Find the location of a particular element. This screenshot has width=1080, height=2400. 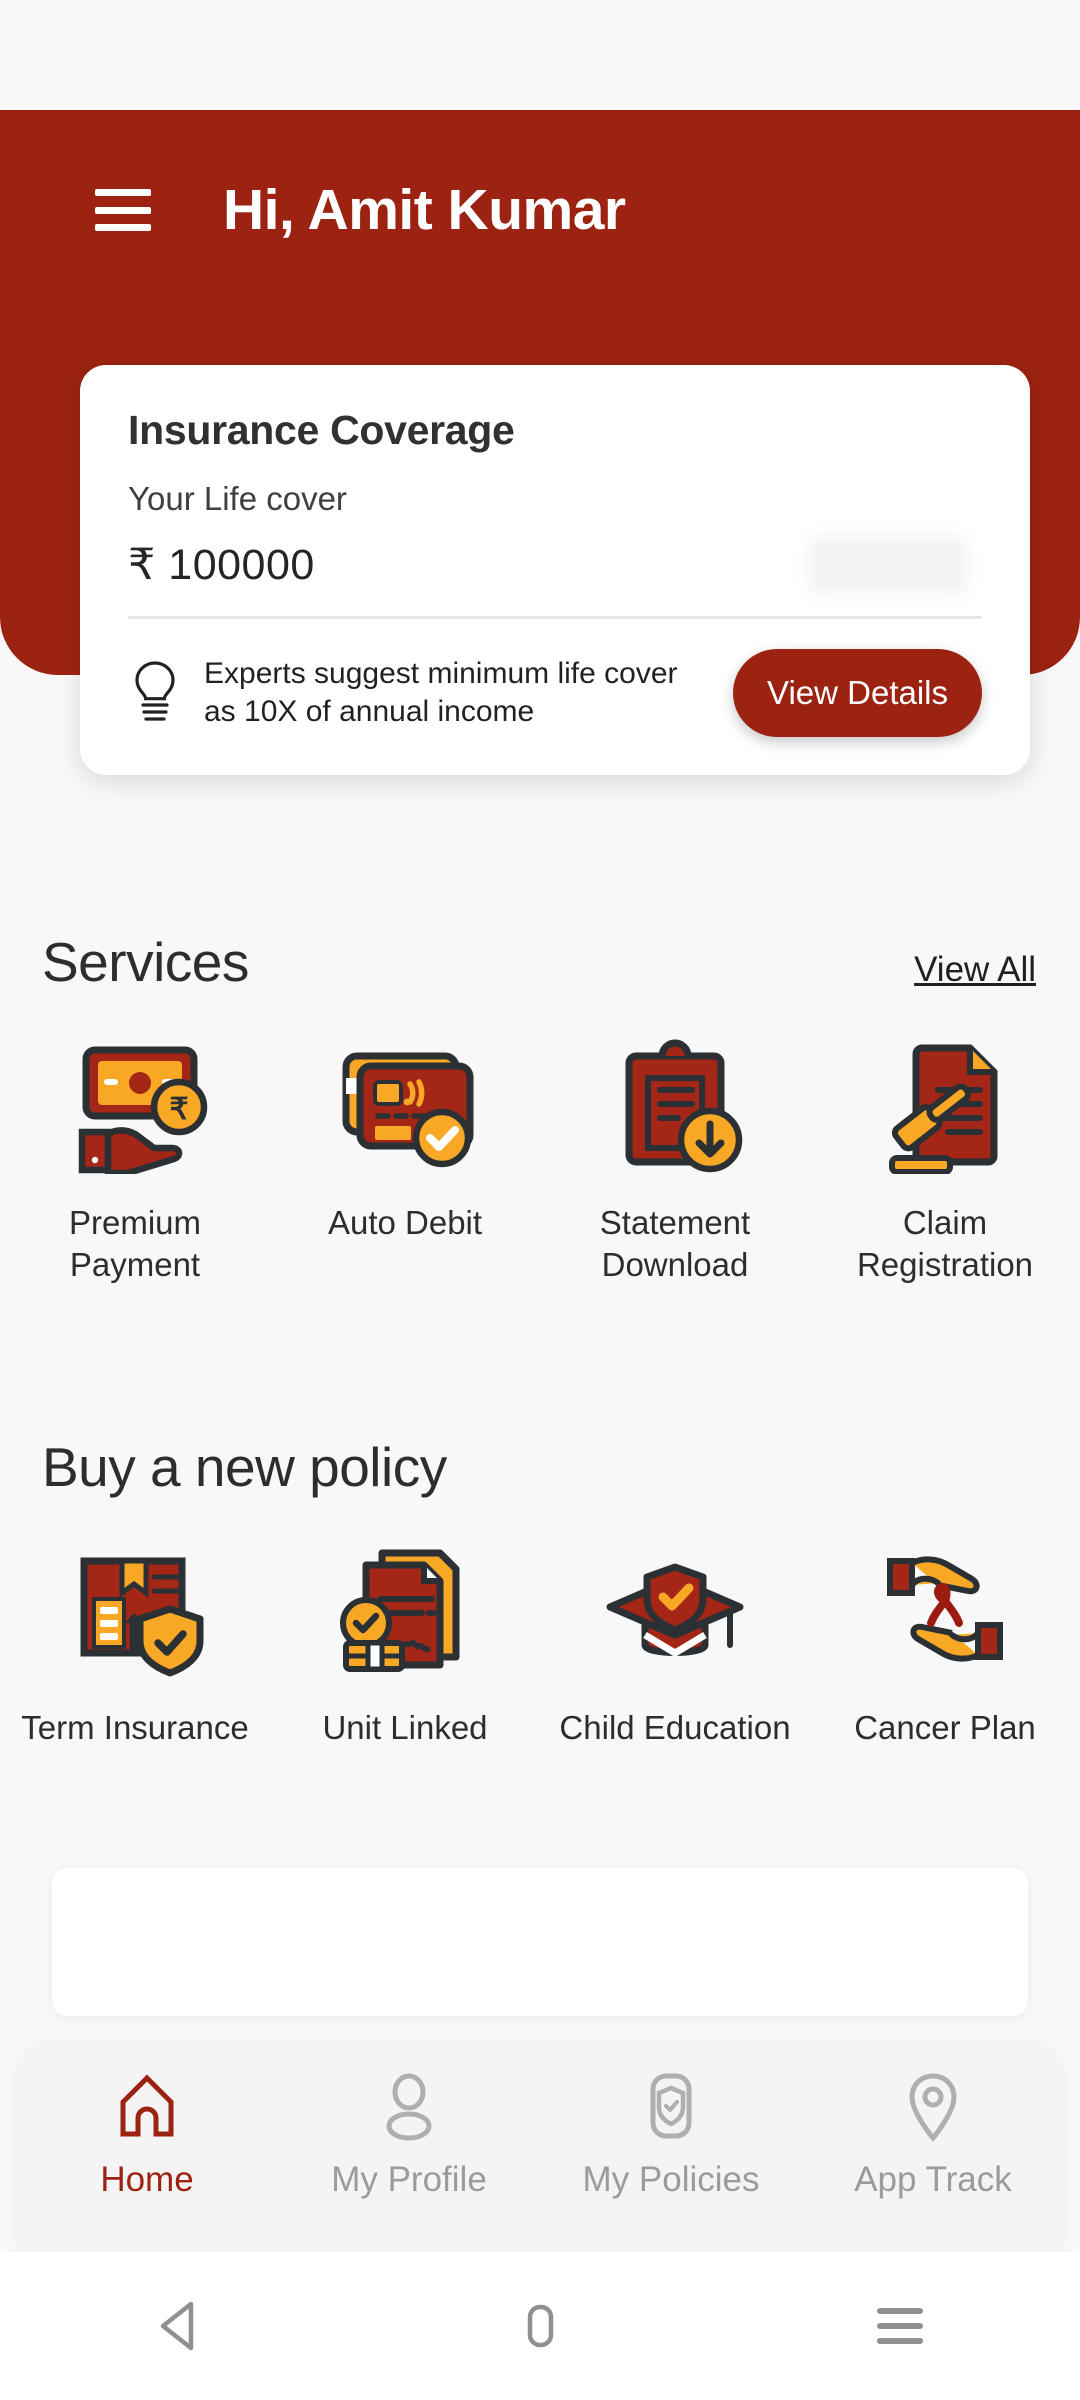

policy-tile-term-insurance: Term Insurance is located at coordinates (135, 1644).